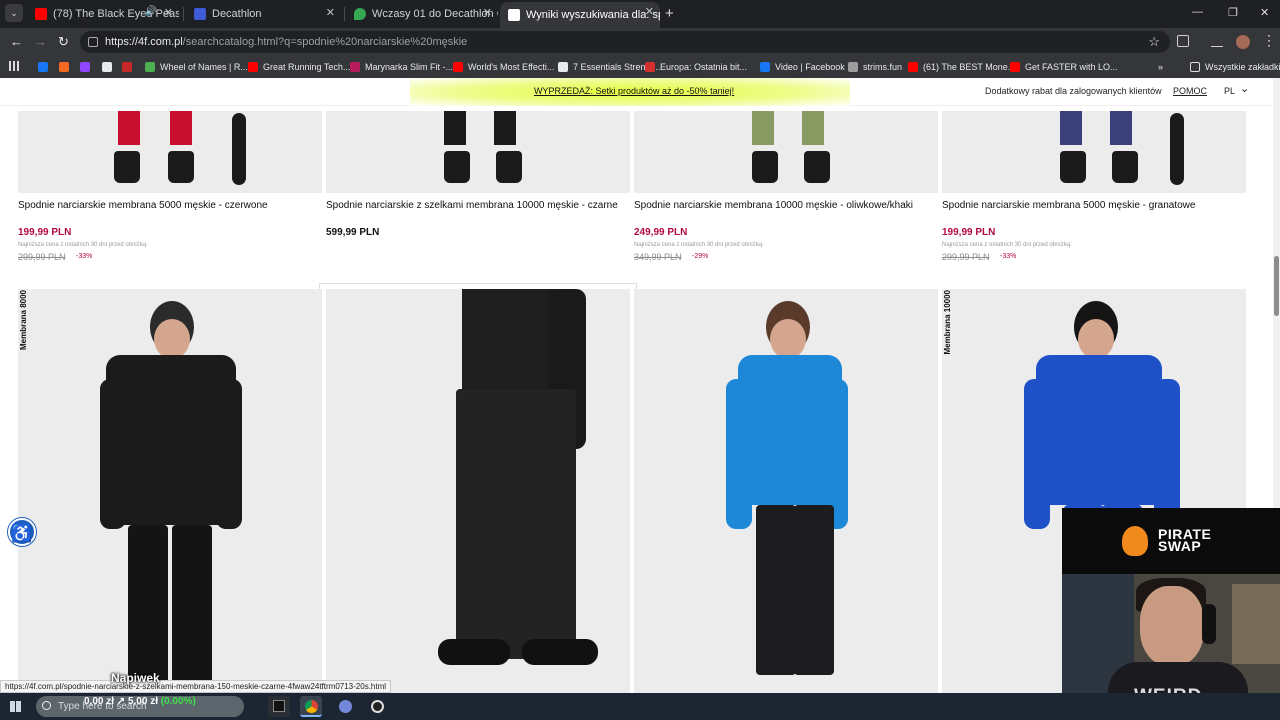  I want to click on all-bookmarks: Wszystkie zakładki, so click(1235, 67).